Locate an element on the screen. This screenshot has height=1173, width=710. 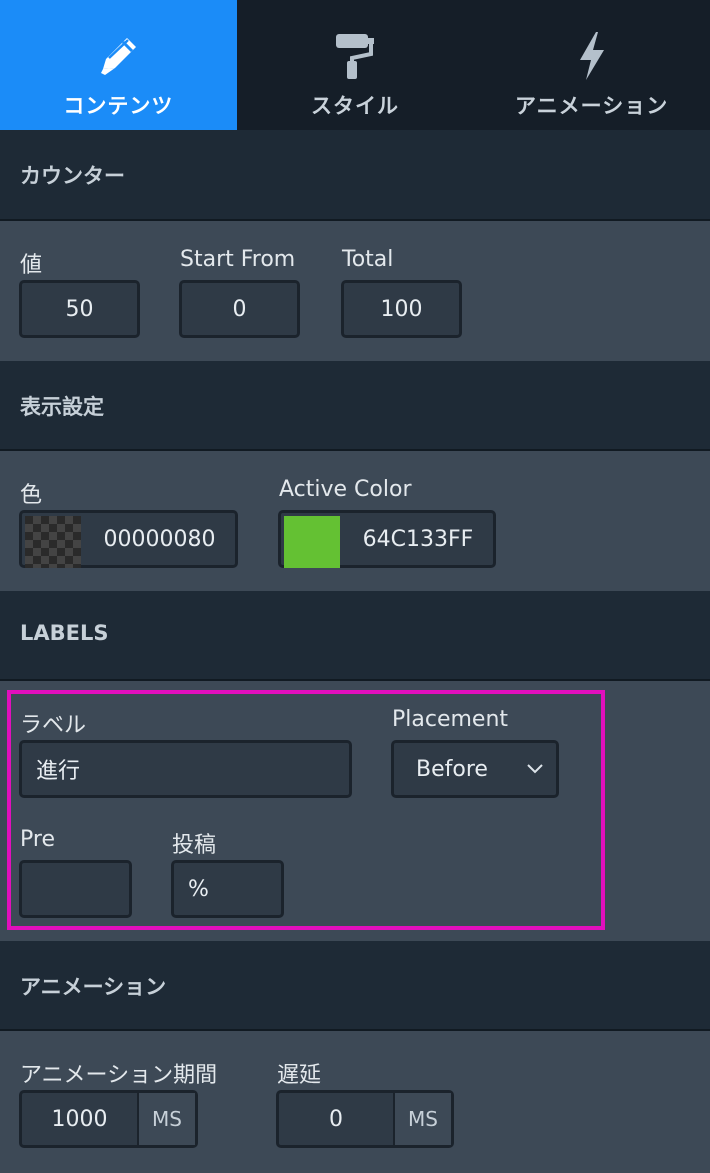
color-swatch is located at coordinates (53, 542).